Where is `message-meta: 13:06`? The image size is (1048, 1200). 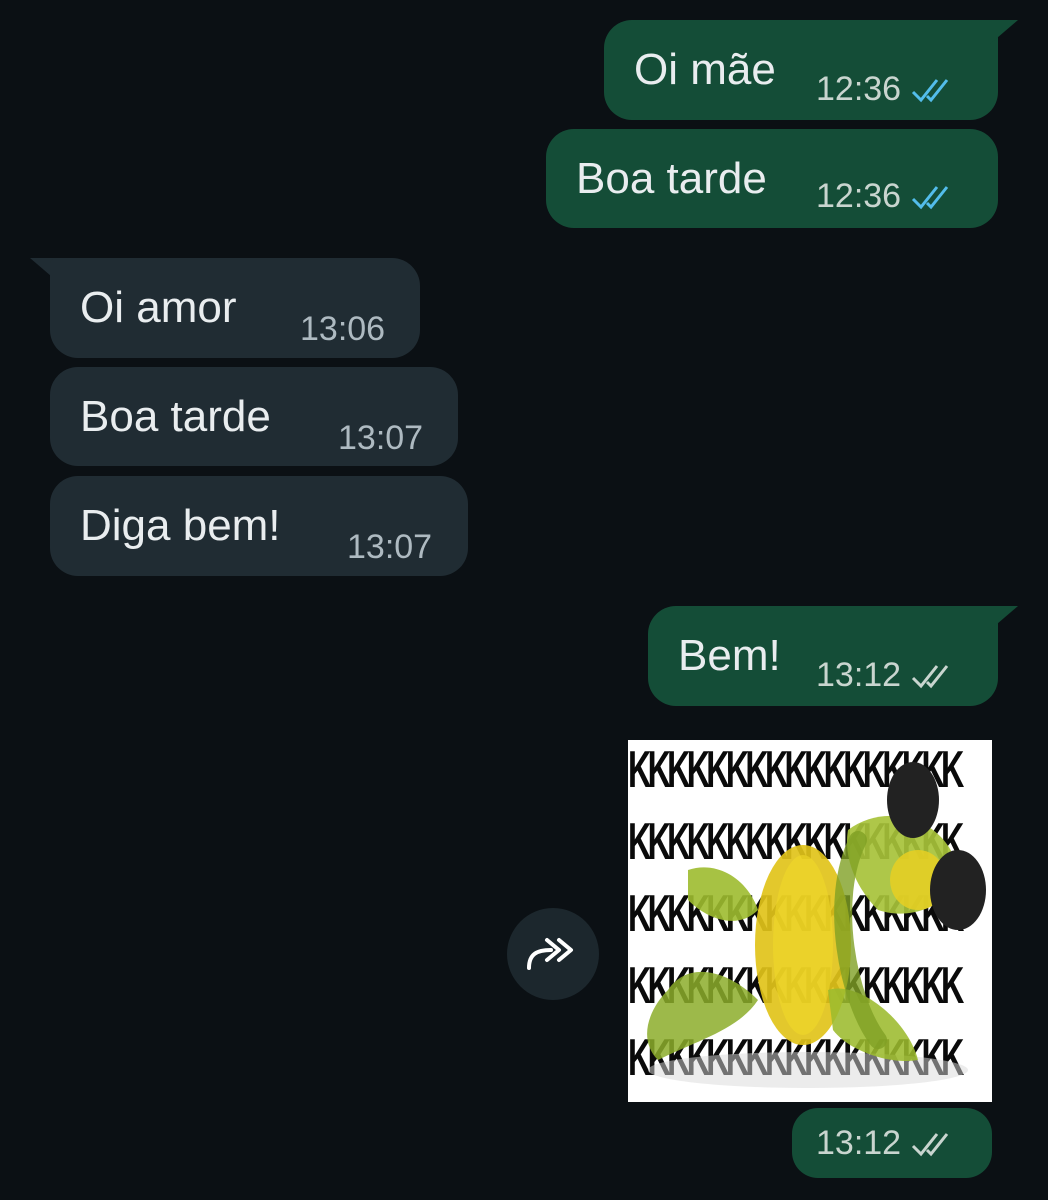 message-meta: 13:06 is located at coordinates (342, 329).